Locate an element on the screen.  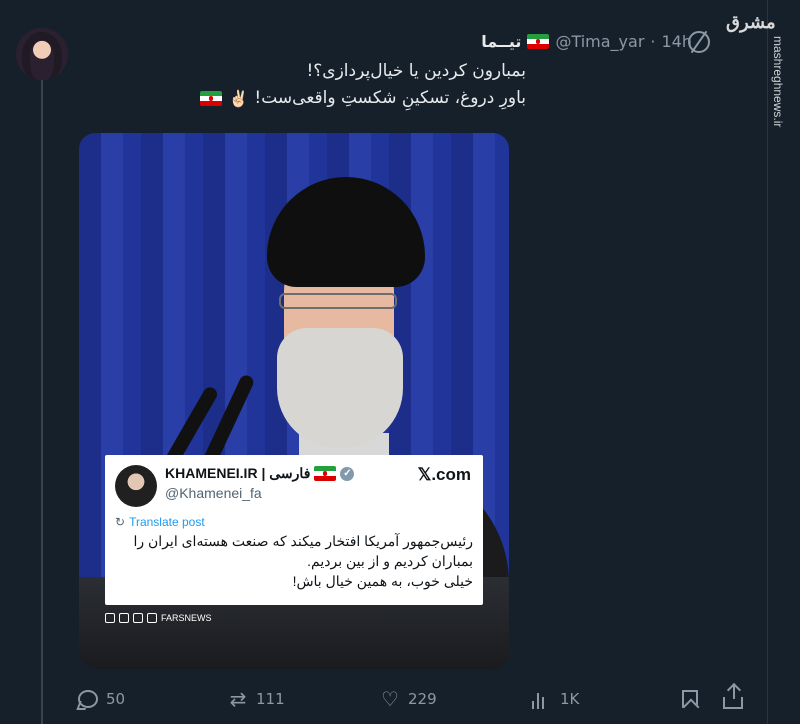
views-count: 1K is located at coordinates (570, 699).